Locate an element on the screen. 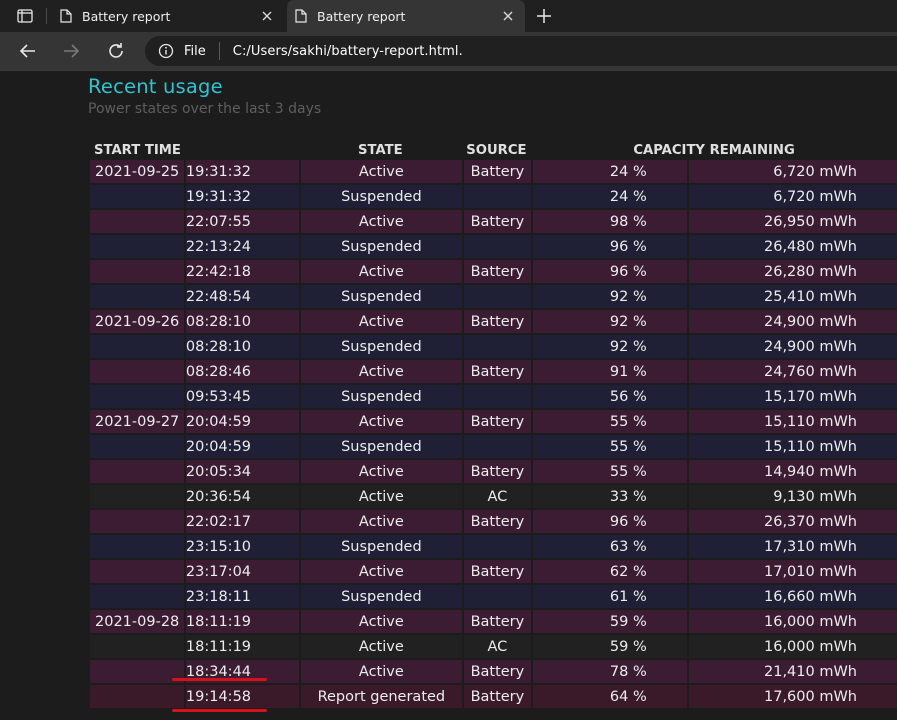  table-row: 09:53:45 Suspended 56 % 15,170 mWh is located at coordinates (493, 396).